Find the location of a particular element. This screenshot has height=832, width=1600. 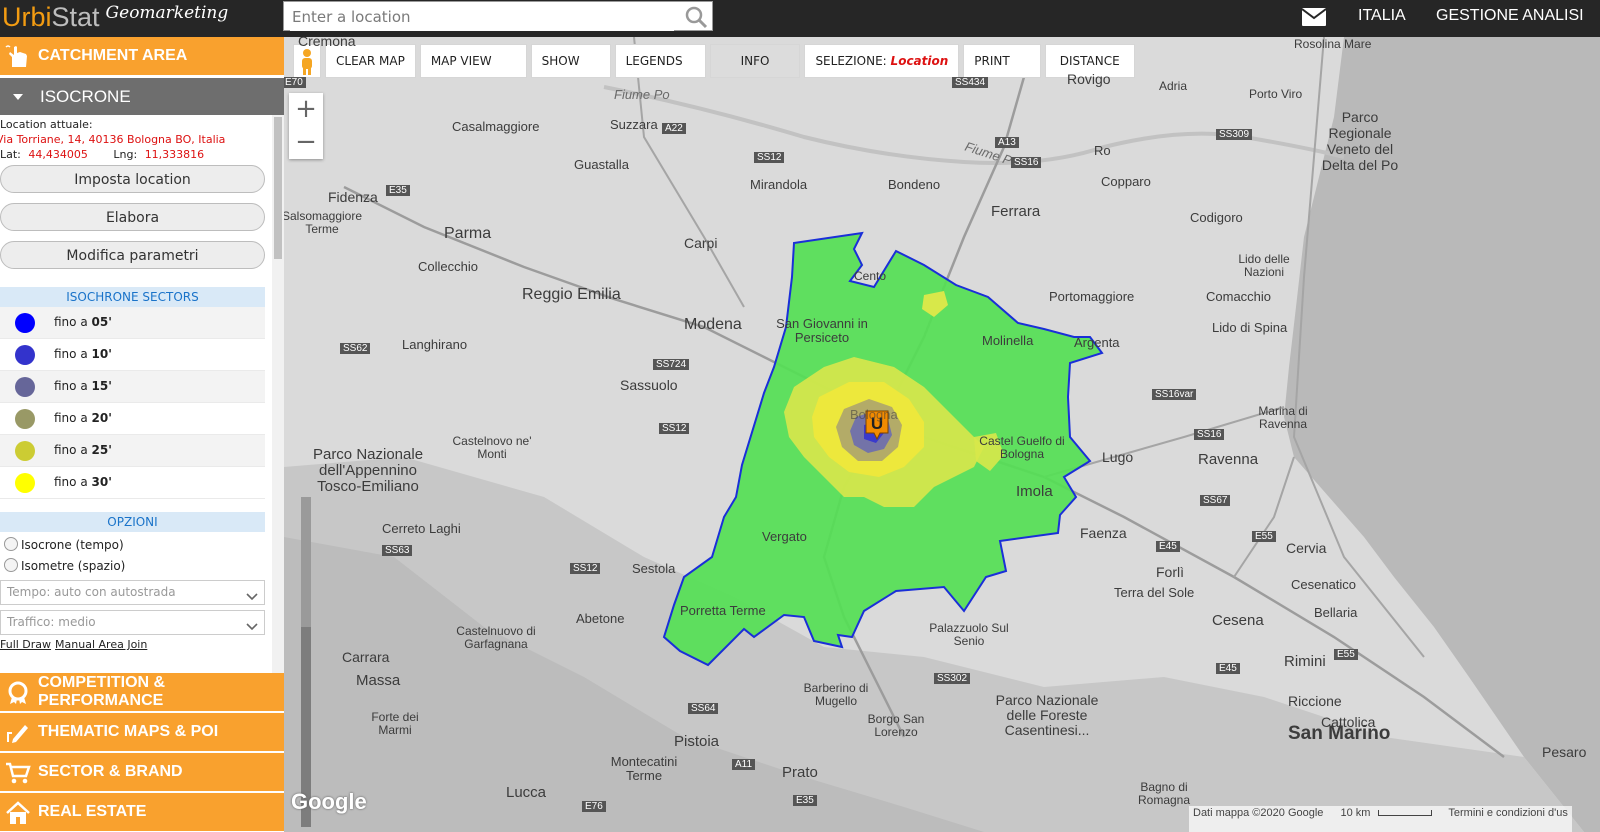

radio-isocrone: Isocrone (tempo) is located at coordinates (64, 544).